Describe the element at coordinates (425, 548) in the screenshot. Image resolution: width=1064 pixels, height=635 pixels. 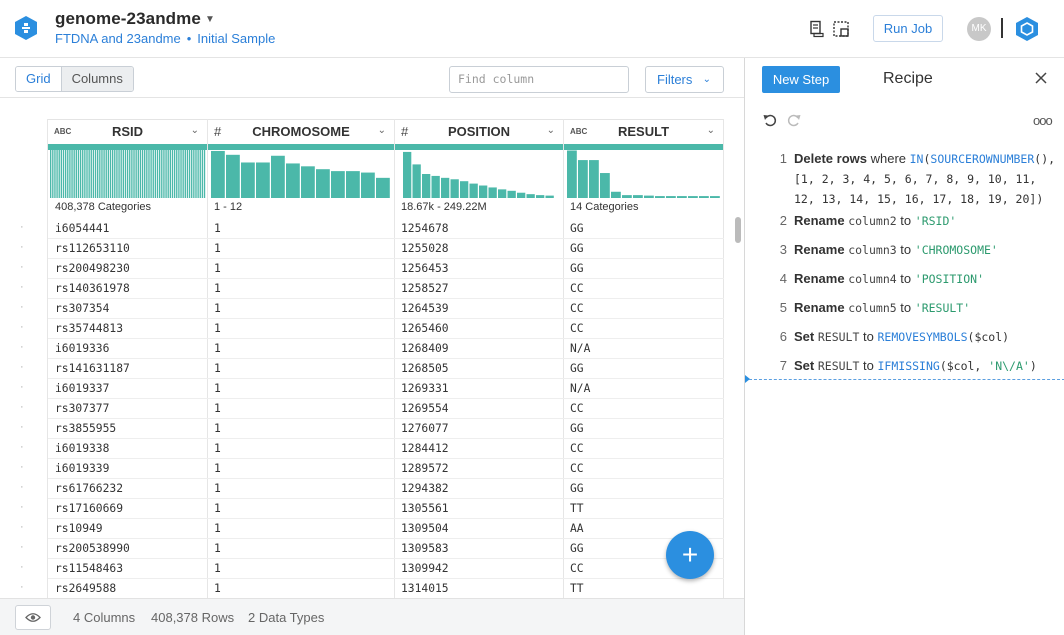
I see `table-cell: 1309583` at that location.